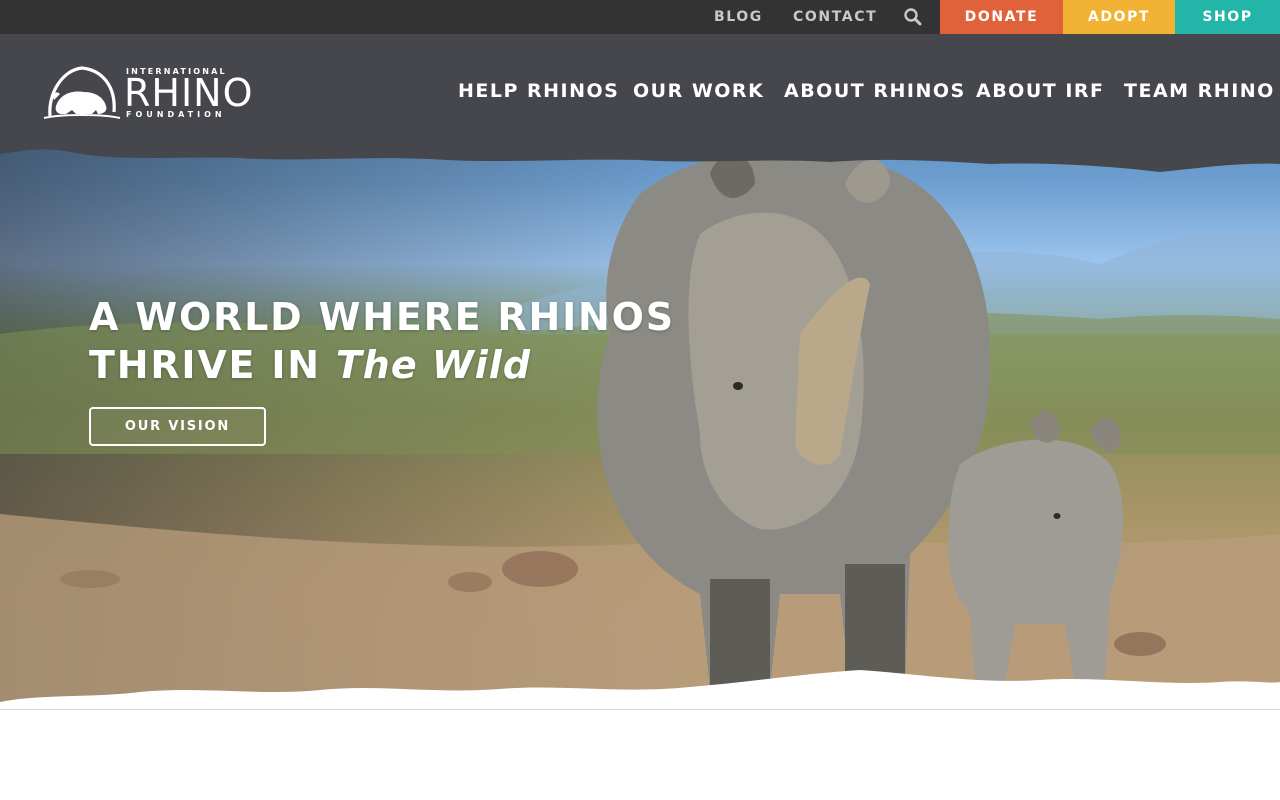  What do you see at coordinates (382, 317) in the screenshot?
I see `hero-title-line1: A WORLD WHERE RHINOS` at bounding box center [382, 317].